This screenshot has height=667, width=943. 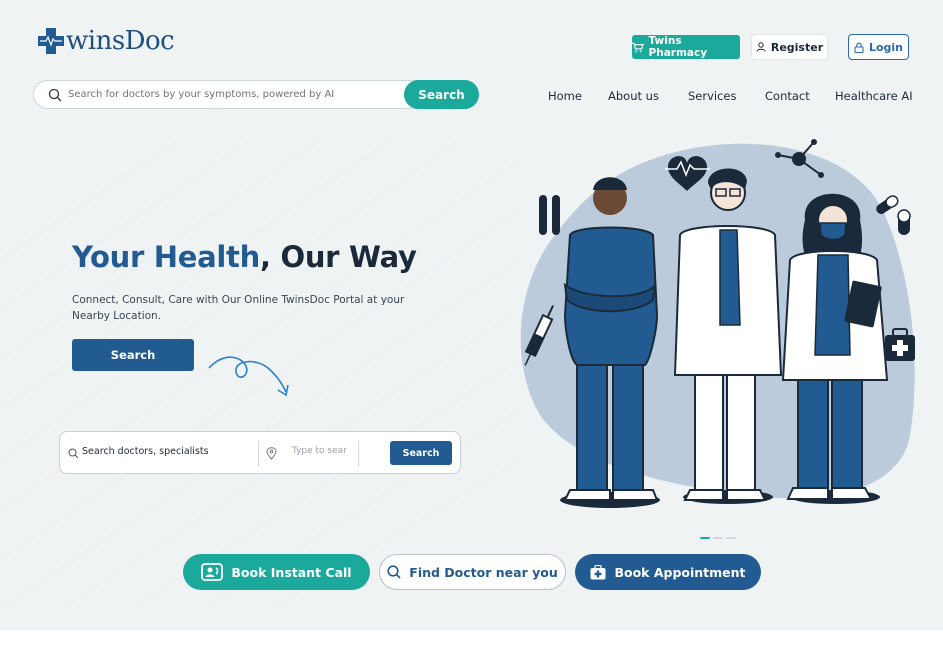 I want to click on medical-cross-logo-icon, so click(x=51, y=41).